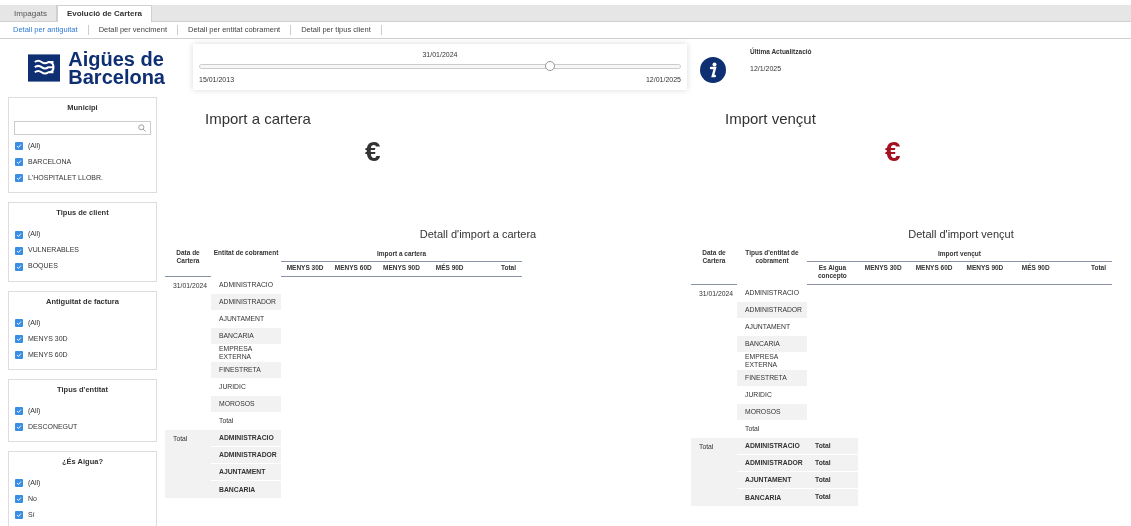 The height and width of the screenshot is (526, 1131). What do you see at coordinates (477, 234) in the screenshot?
I see `table-title: Detall d'import a cartera` at bounding box center [477, 234].